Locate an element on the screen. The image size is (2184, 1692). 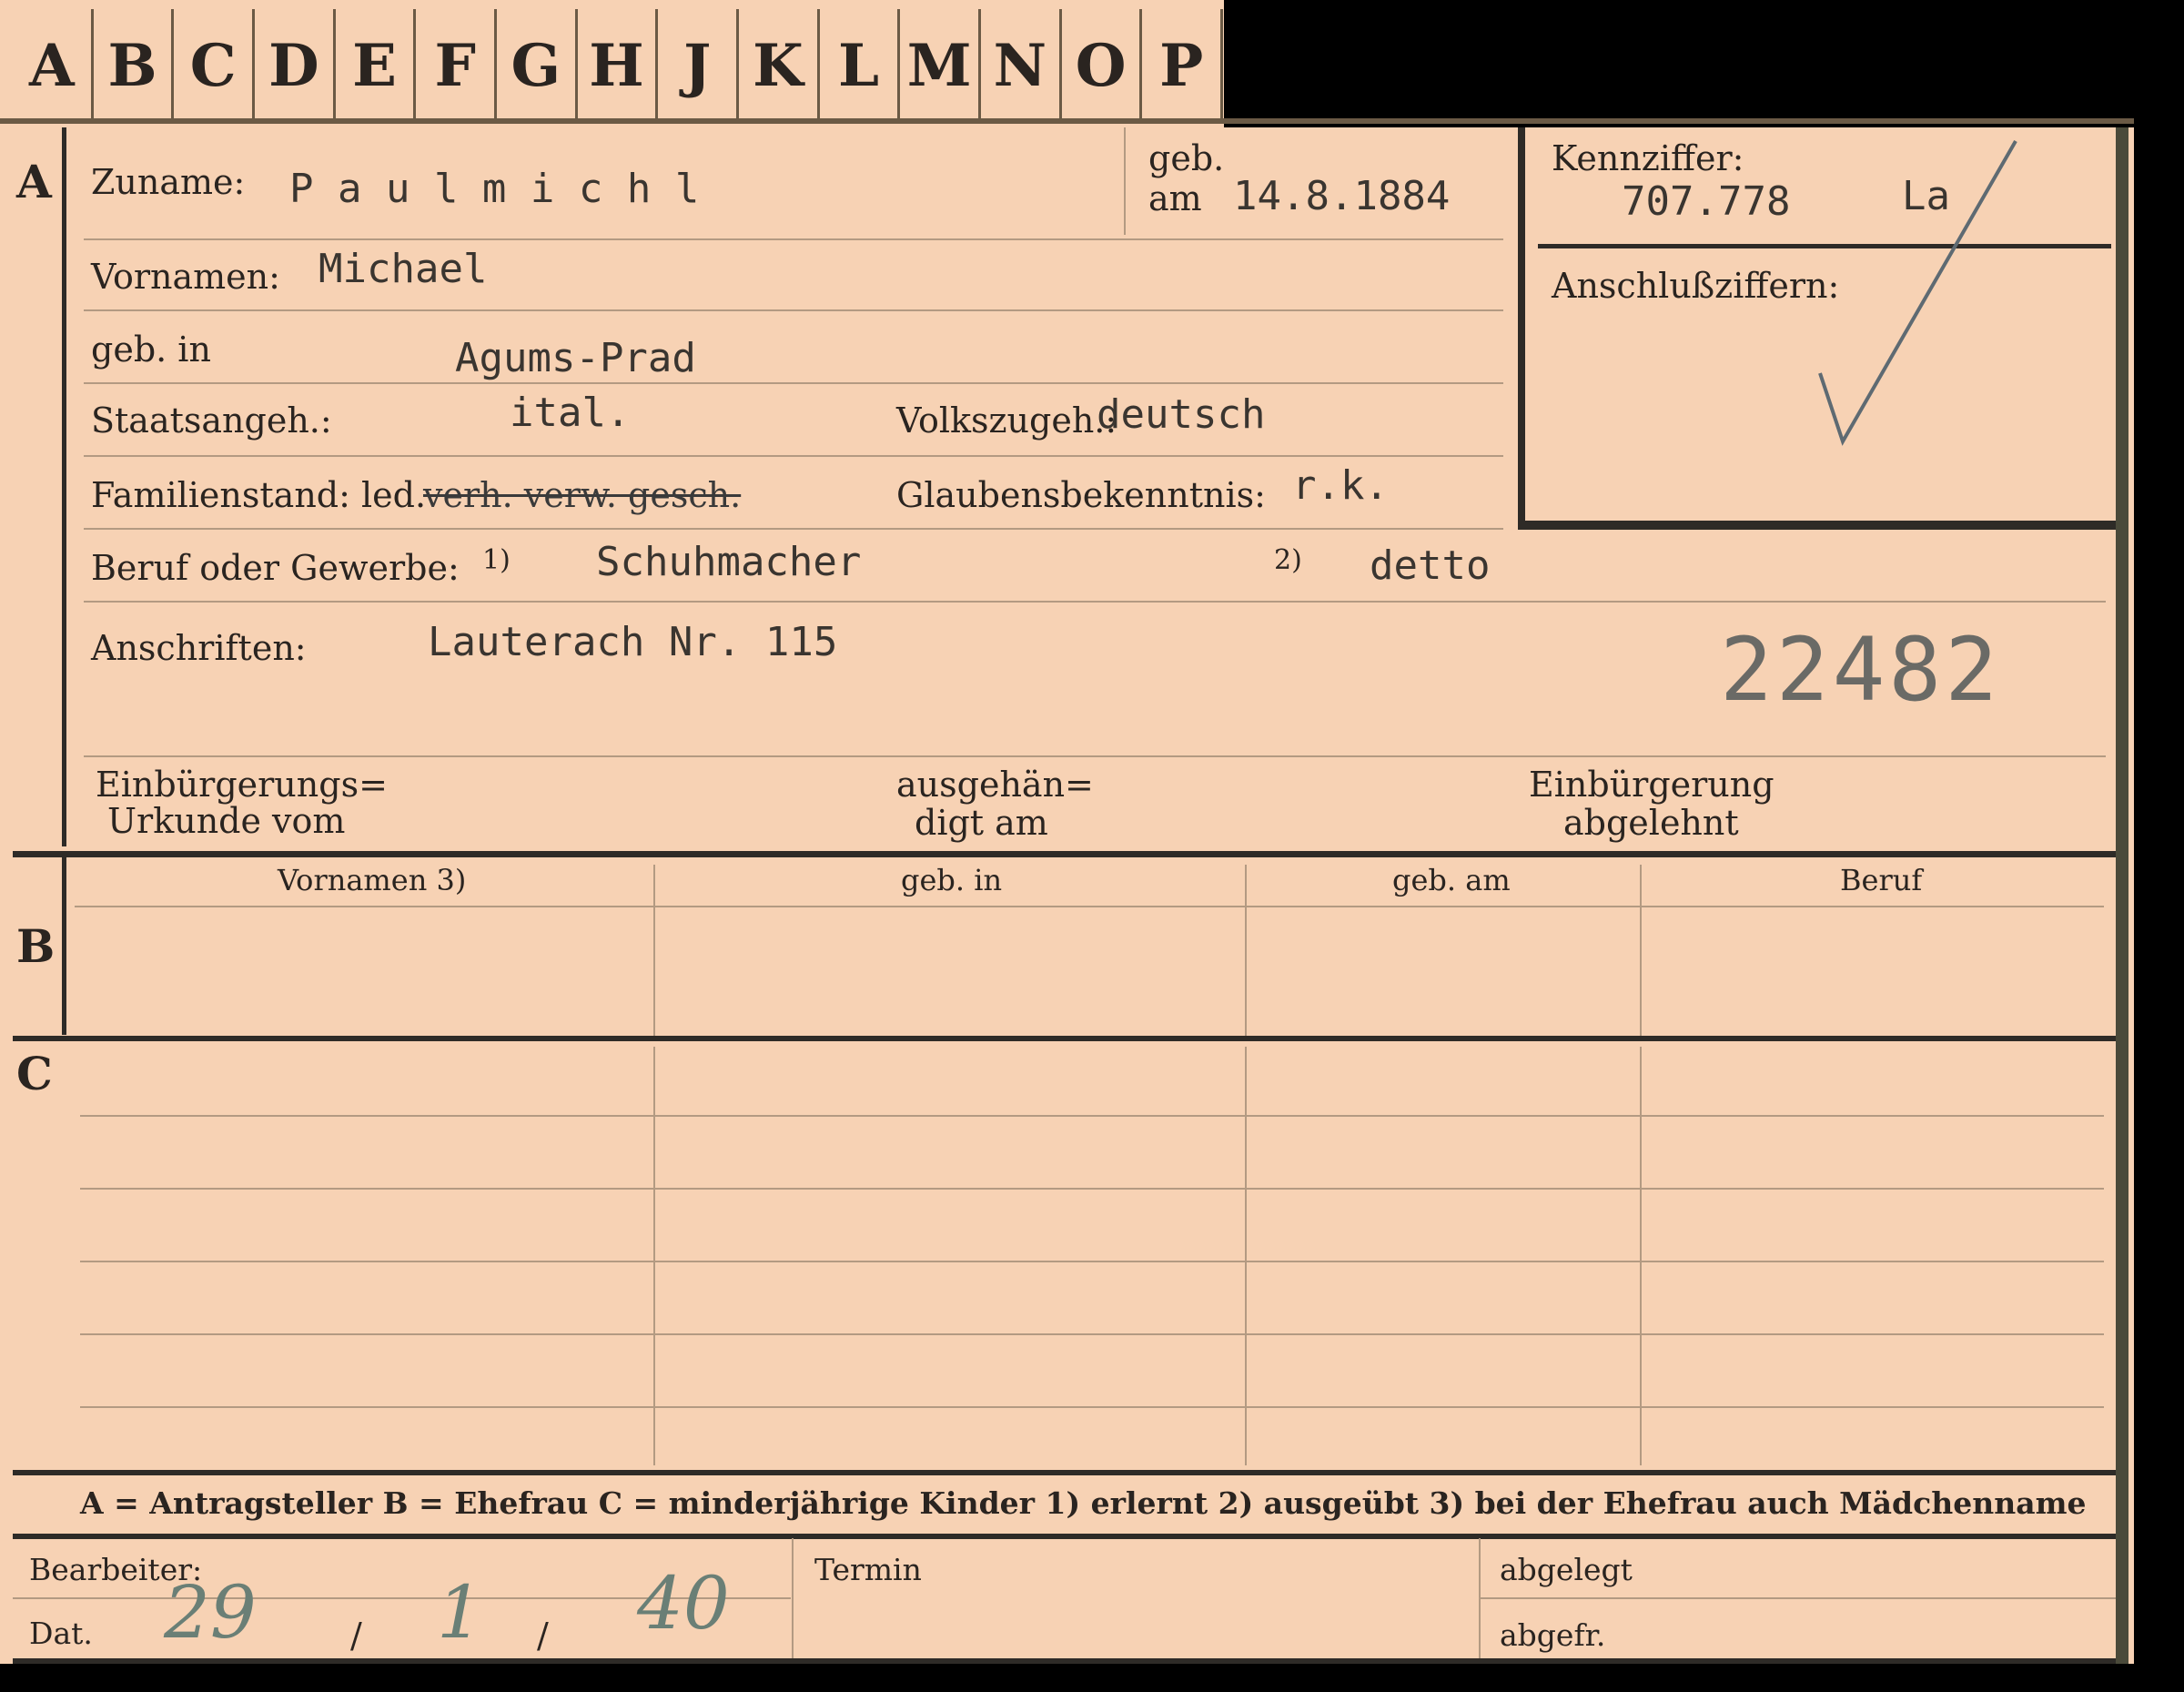
header-vornamen: Vornamen 3) is located at coordinates (373, 880).